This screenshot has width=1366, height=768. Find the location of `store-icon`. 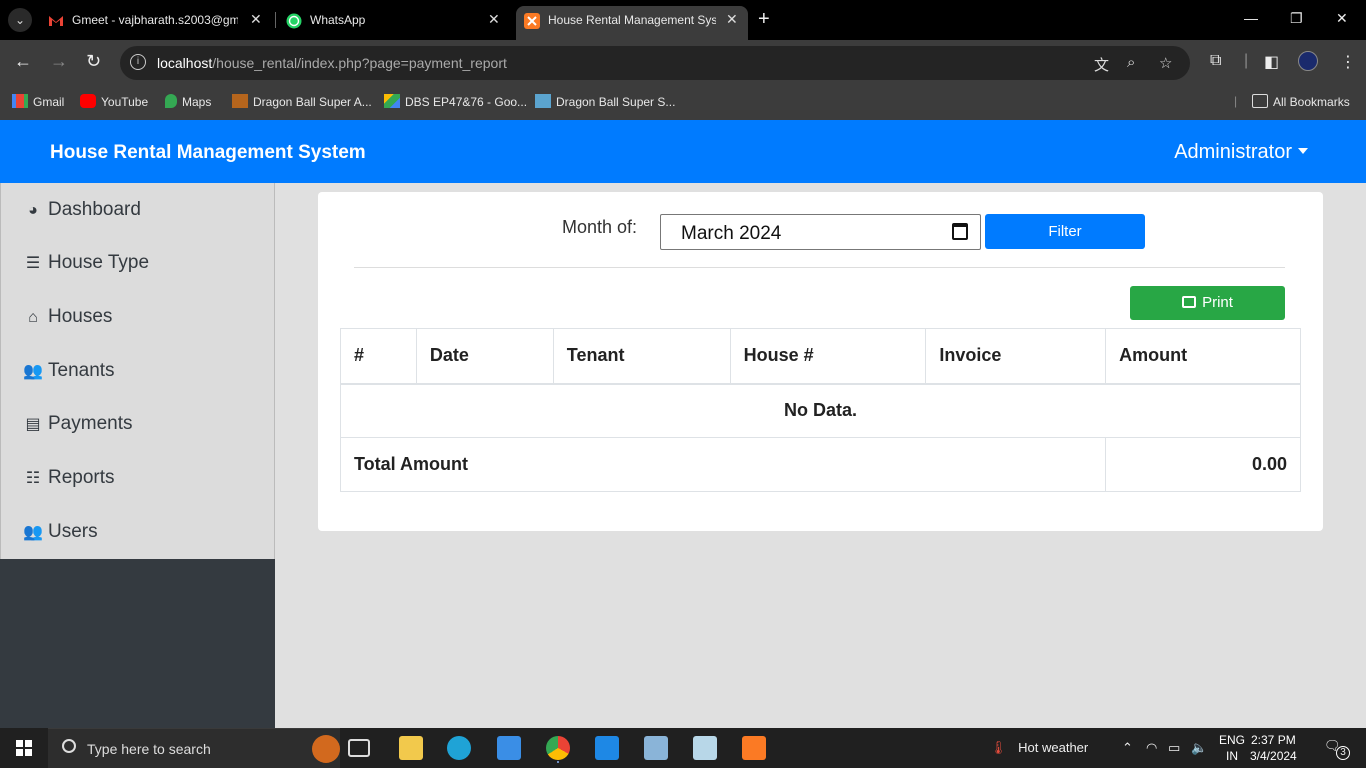

store-icon is located at coordinates (607, 748).